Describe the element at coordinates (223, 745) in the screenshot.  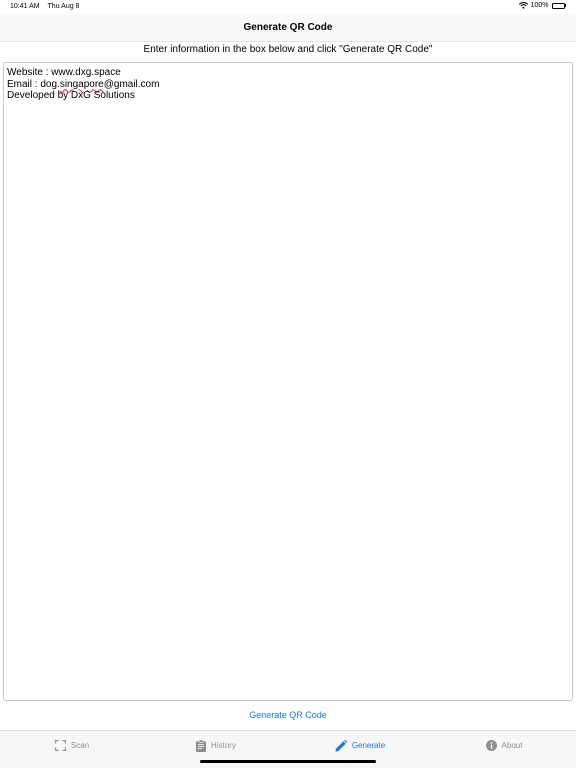
I see `tab-history-label: History` at that location.